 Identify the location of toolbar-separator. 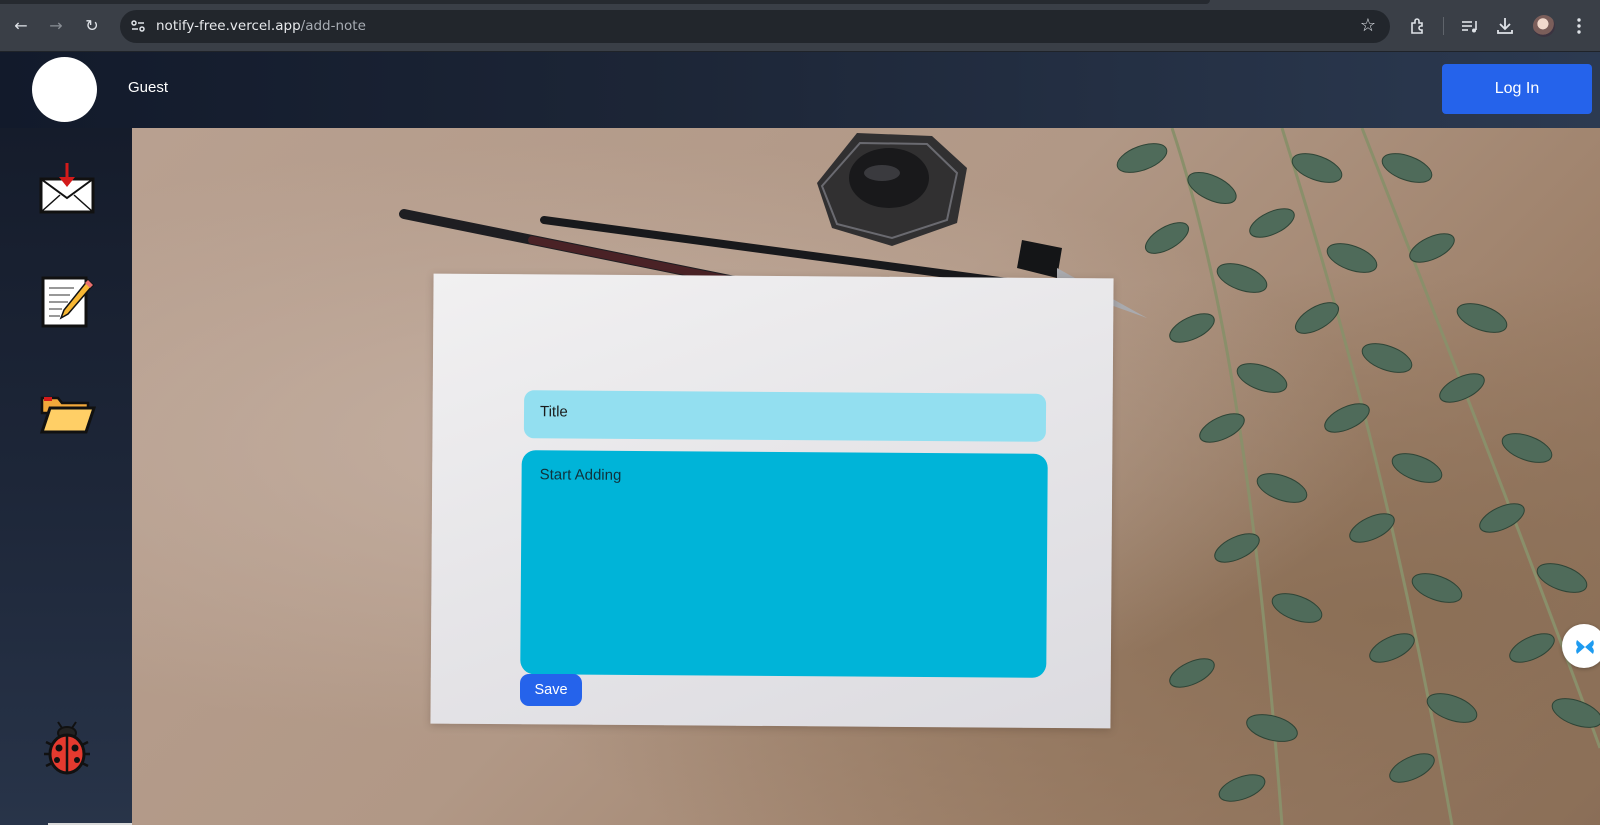
(1443, 26).